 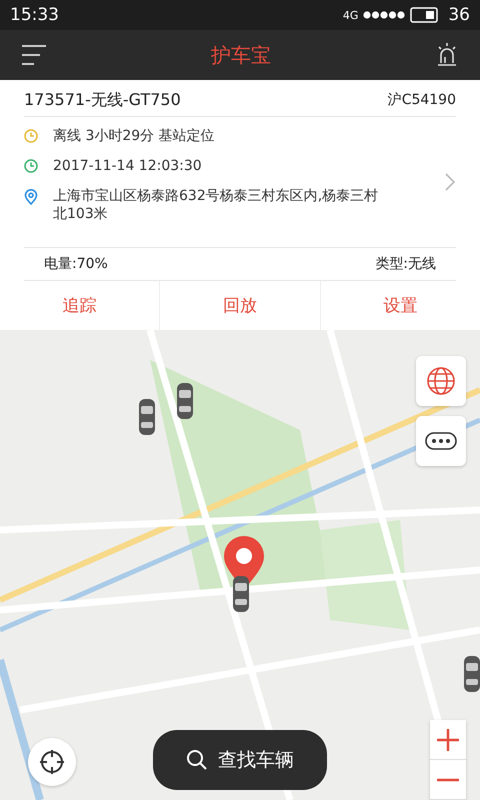 I want to click on location-pin-icon, so click(x=31, y=197).